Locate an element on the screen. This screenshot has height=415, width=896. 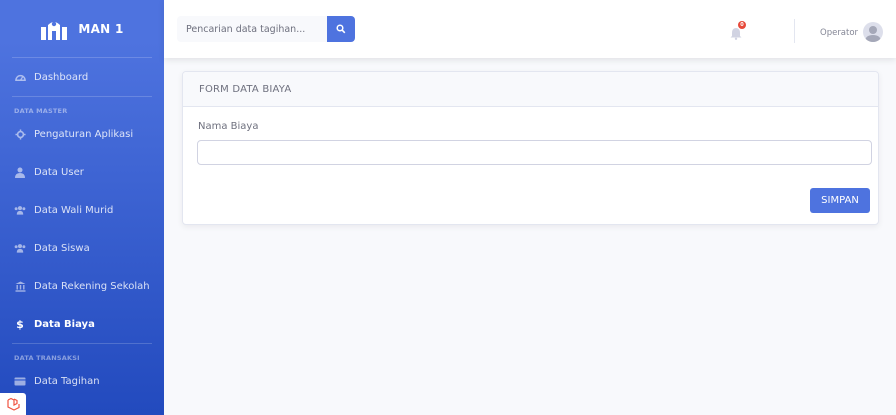
user-avatar-icon is located at coordinates (873, 34).